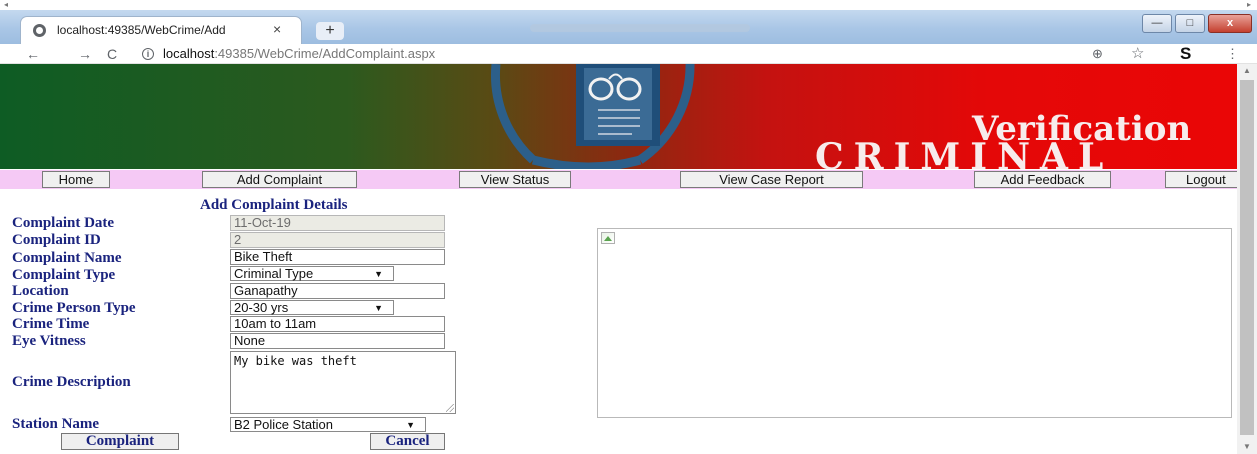 The image size is (1257, 454). Describe the element at coordinates (1247, 447) in the screenshot. I see `scroll-down-icon: ▼` at that location.